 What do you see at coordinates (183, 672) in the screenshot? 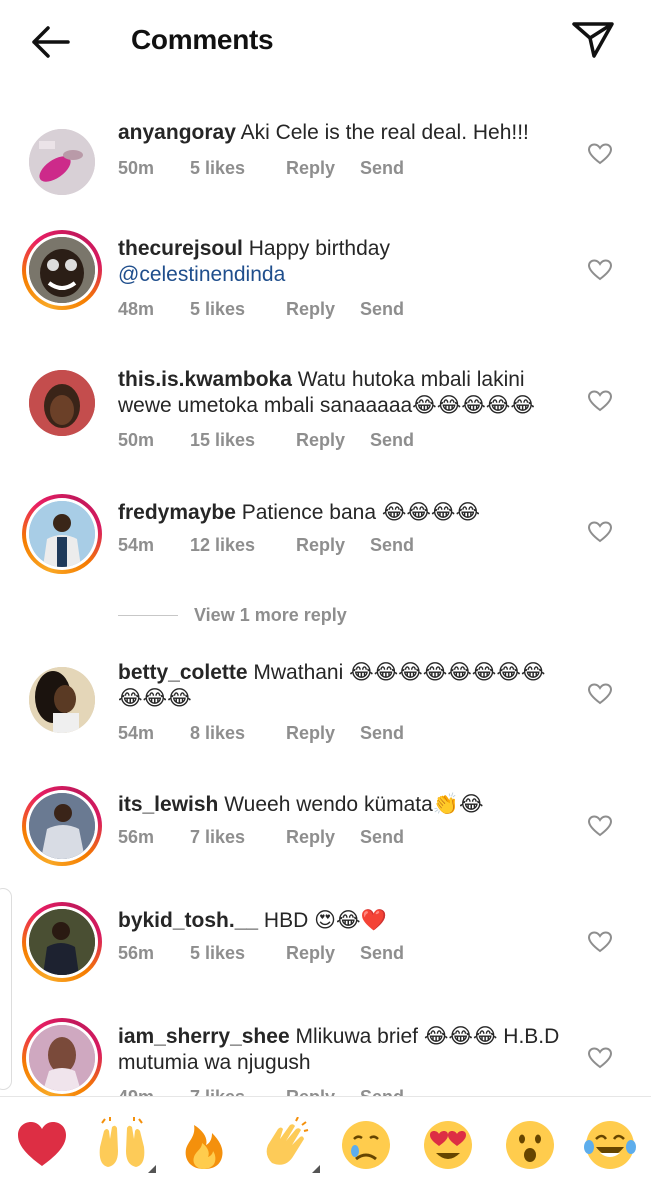
I see `comment-username: betty_colette` at bounding box center [183, 672].